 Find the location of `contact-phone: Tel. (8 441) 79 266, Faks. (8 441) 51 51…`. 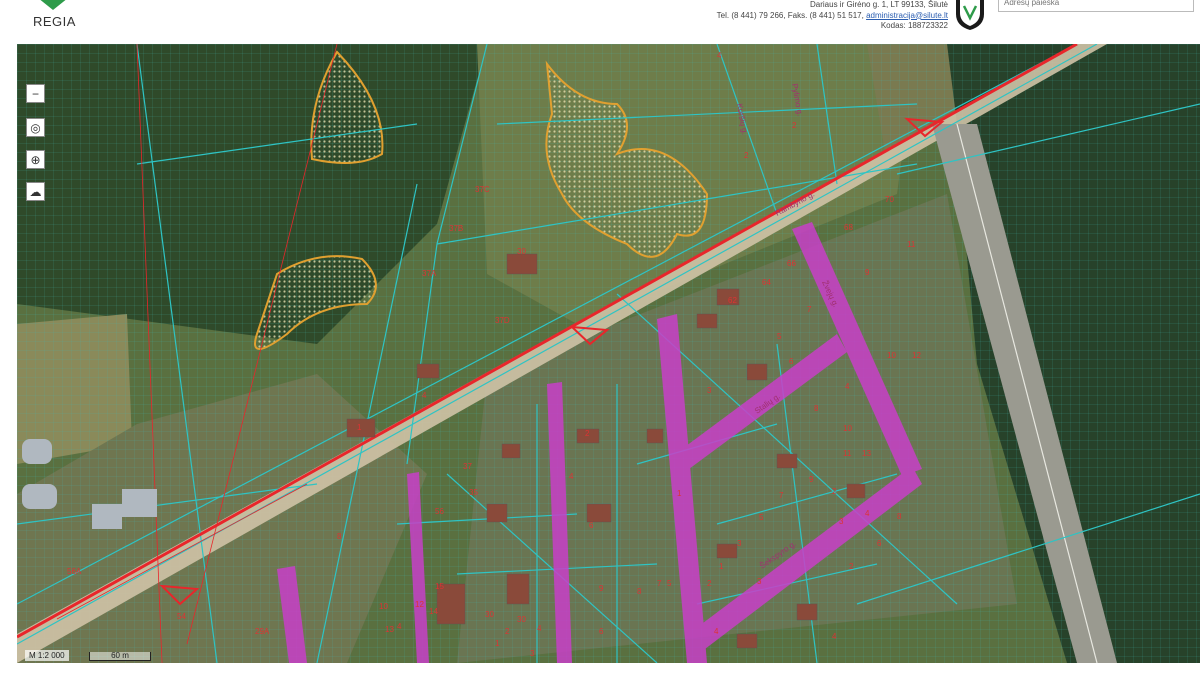

contact-phone: Tel. (8 441) 79 266, Faks. (8 441) 51 51… is located at coordinates (791, 15).